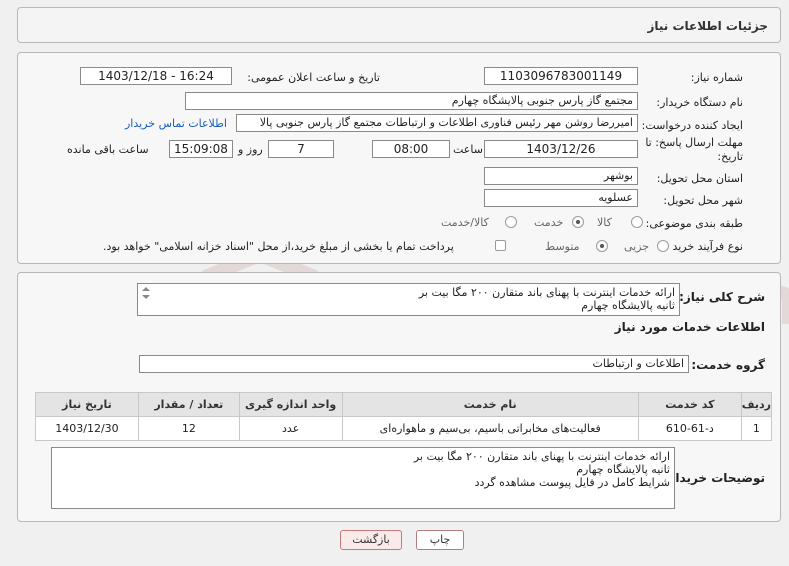 This screenshot has height=566, width=789. What do you see at coordinates (722, 297) in the screenshot?
I see `summary-label: شرح کلی نیاز:` at bounding box center [722, 297].